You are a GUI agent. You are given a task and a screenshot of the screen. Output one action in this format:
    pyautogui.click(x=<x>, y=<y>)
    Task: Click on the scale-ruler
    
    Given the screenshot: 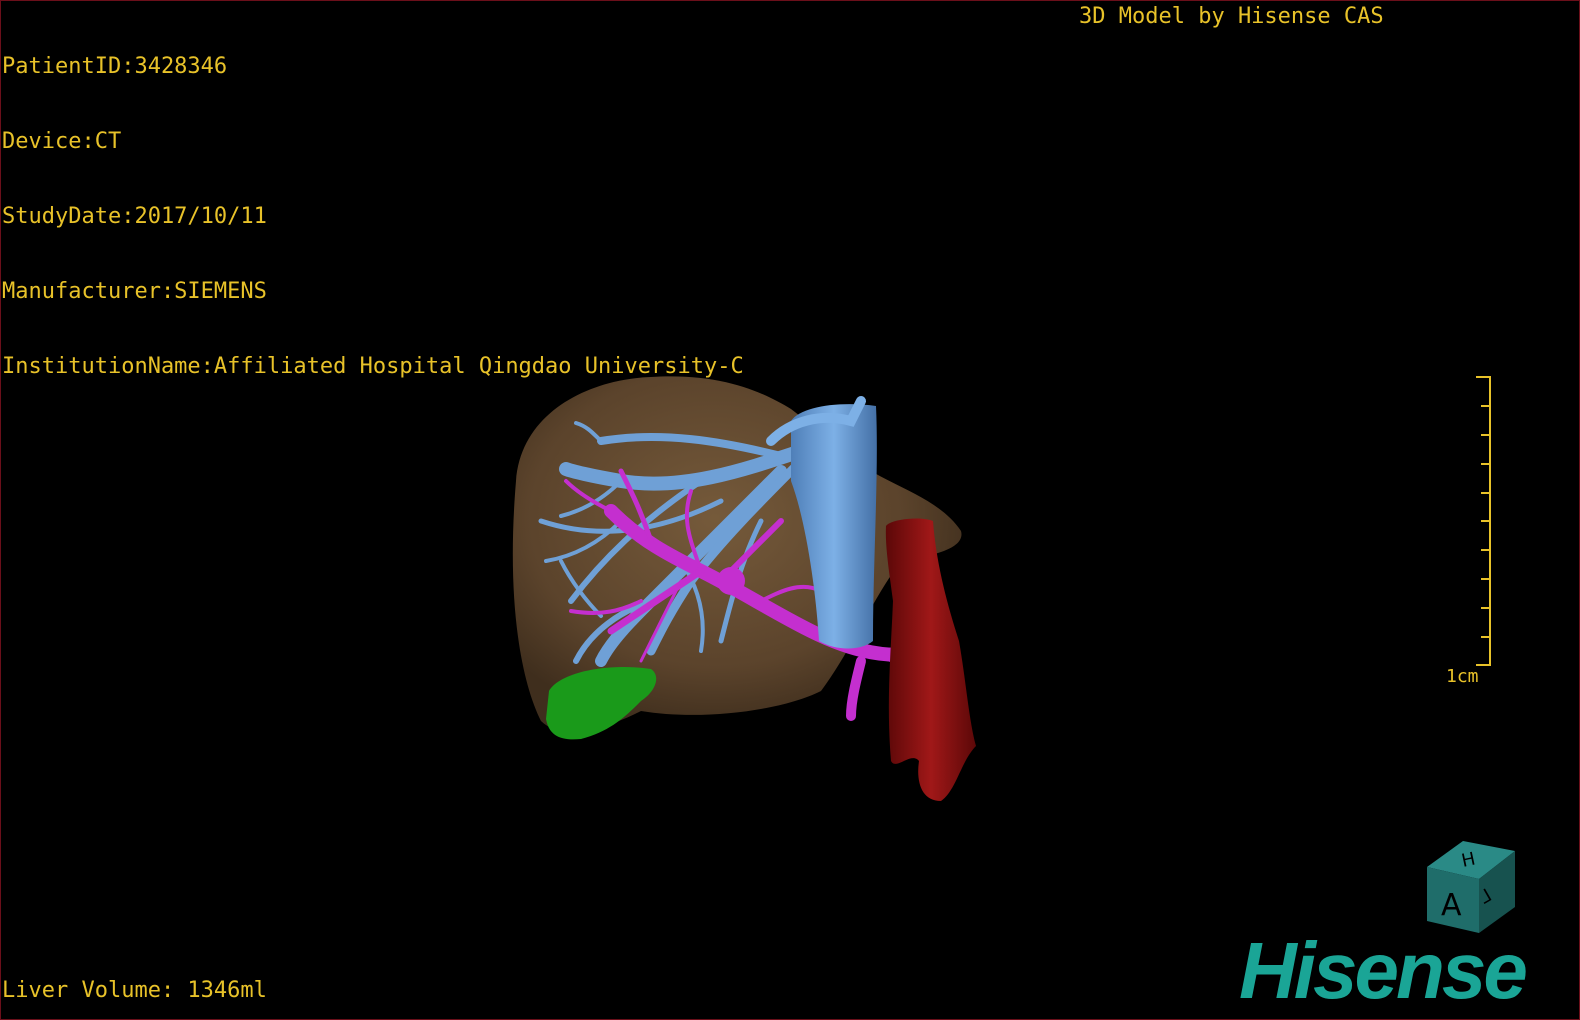 What is the action you would take?
    pyautogui.click(x=1483, y=521)
    